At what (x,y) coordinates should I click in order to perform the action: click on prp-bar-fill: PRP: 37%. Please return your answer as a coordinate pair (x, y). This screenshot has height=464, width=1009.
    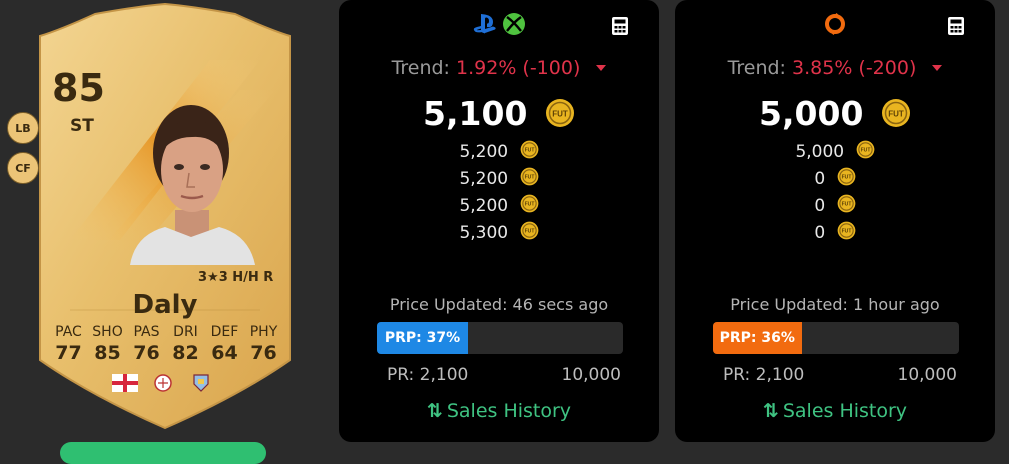
    Looking at the image, I should click on (423, 338).